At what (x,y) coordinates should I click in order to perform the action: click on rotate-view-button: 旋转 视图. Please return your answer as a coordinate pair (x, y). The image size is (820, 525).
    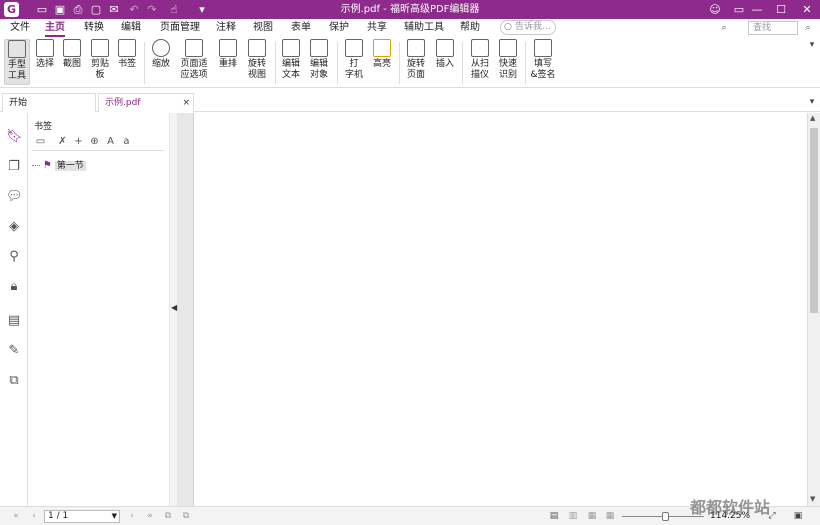
    Looking at the image, I should click on (257, 60).